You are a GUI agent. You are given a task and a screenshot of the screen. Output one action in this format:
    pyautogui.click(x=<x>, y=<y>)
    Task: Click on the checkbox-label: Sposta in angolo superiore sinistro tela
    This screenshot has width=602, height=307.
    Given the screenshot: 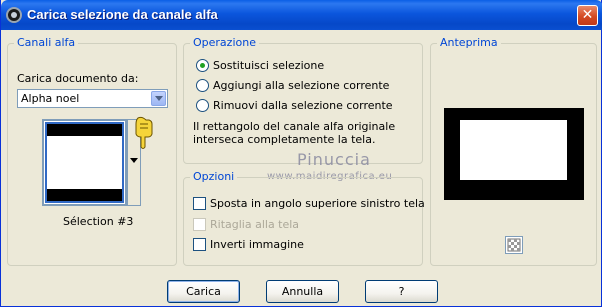 What is the action you would take?
    pyautogui.click(x=317, y=203)
    